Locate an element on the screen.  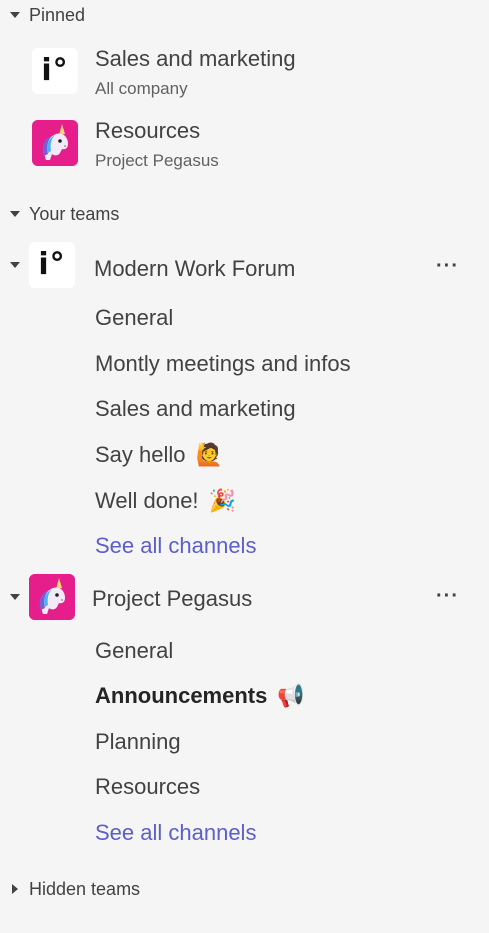
channel-montly-meetings: Montly meetings and infos is located at coordinates (223, 364).